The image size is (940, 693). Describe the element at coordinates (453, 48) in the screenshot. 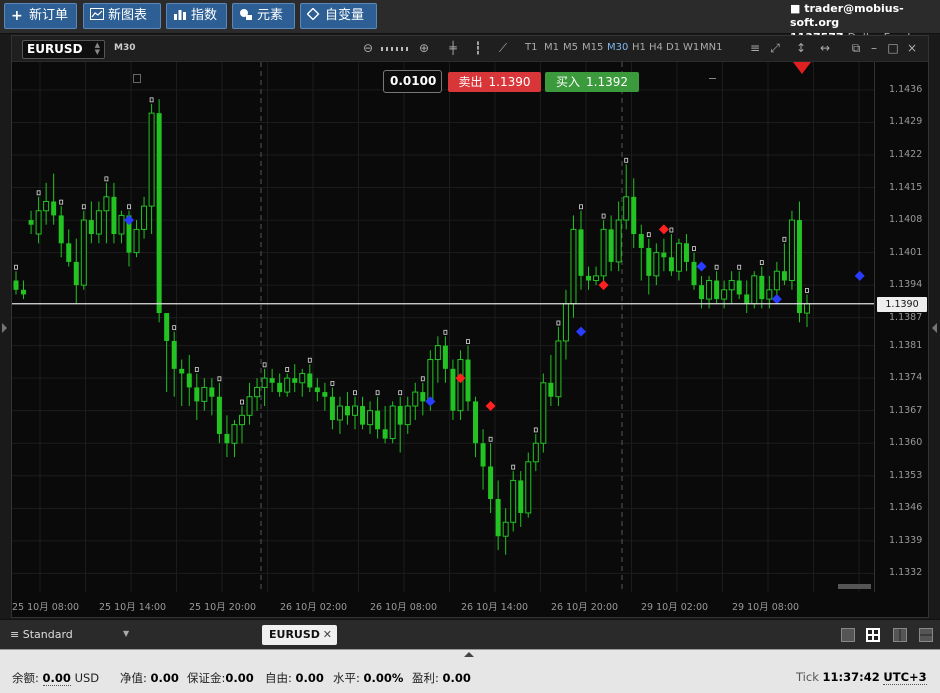

I see `bar-type-icon: ╪` at that location.